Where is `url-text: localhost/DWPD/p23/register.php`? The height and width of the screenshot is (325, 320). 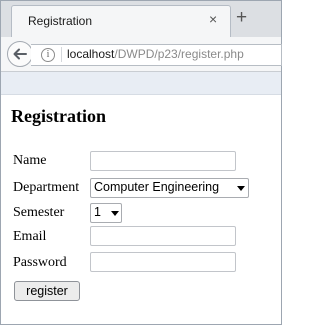 url-text: localhost/DWPD/p23/register.php is located at coordinates (155, 54).